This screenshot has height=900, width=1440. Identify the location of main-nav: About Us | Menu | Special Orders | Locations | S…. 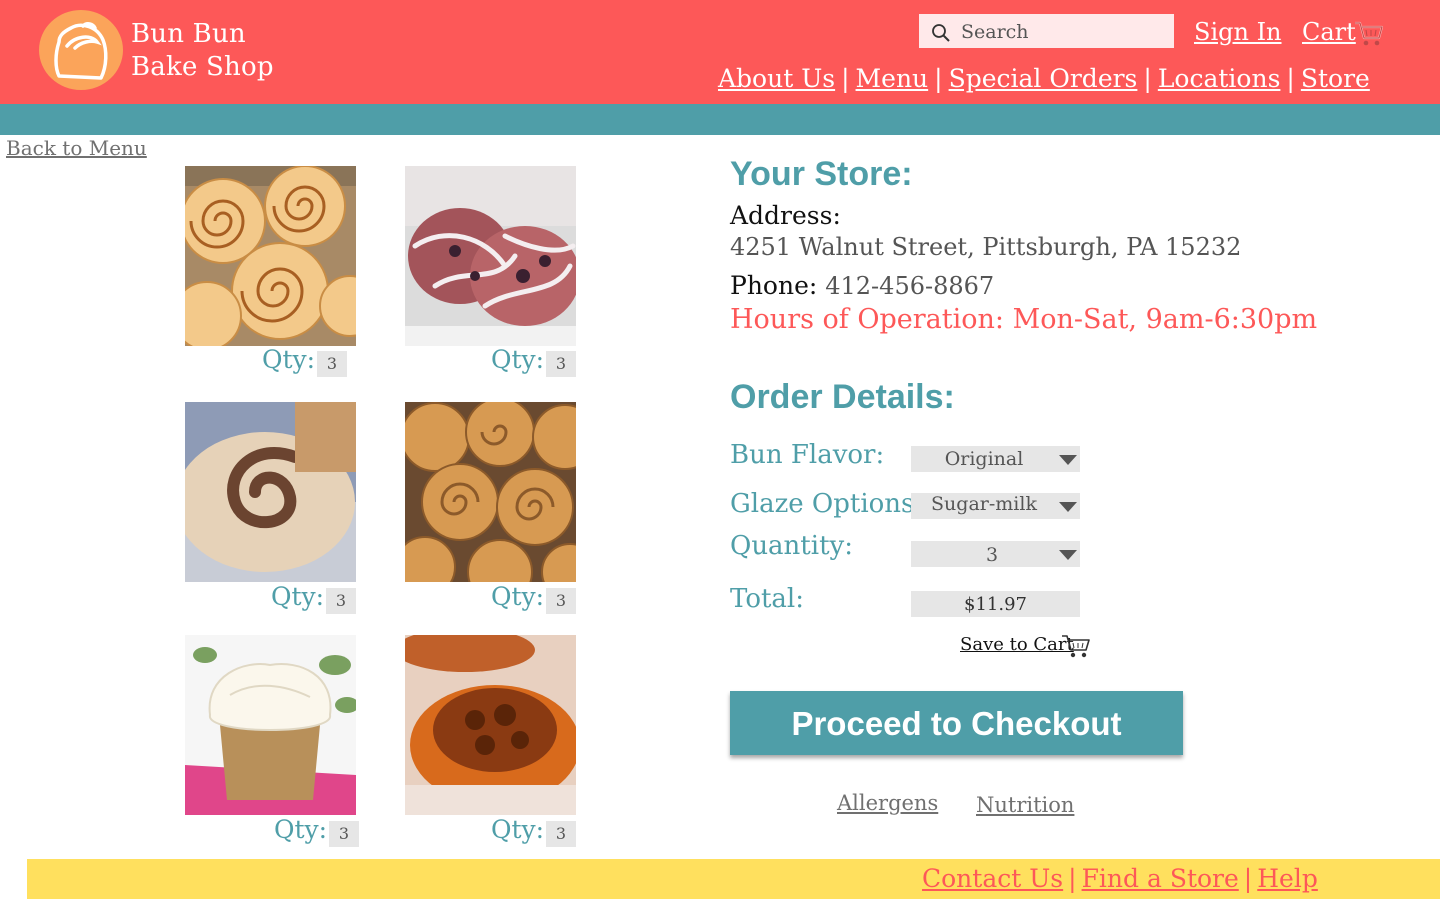
(1044, 78).